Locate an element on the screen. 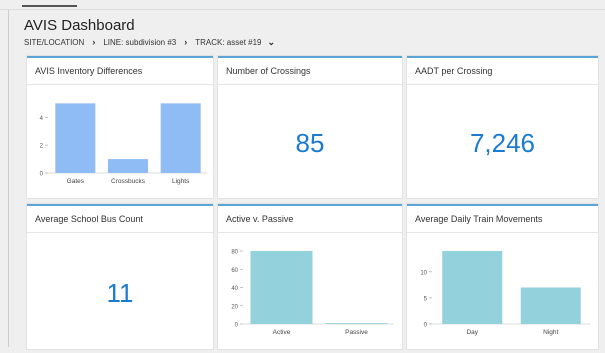  card-title: Active v. Passive is located at coordinates (310, 219).